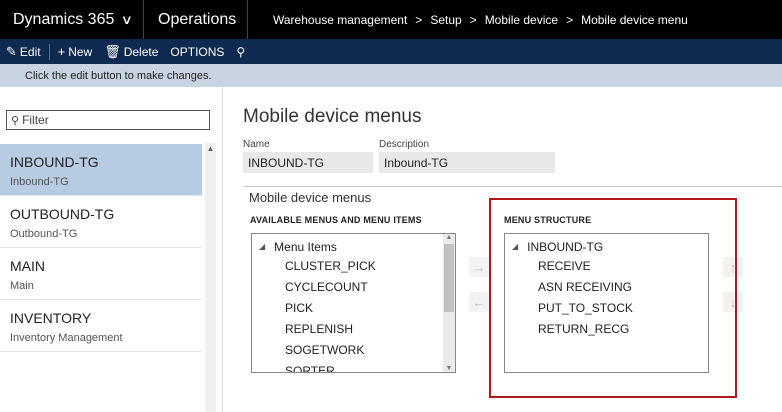  What do you see at coordinates (101, 274) in the screenshot?
I see `list-item: MAIN Main` at bounding box center [101, 274].